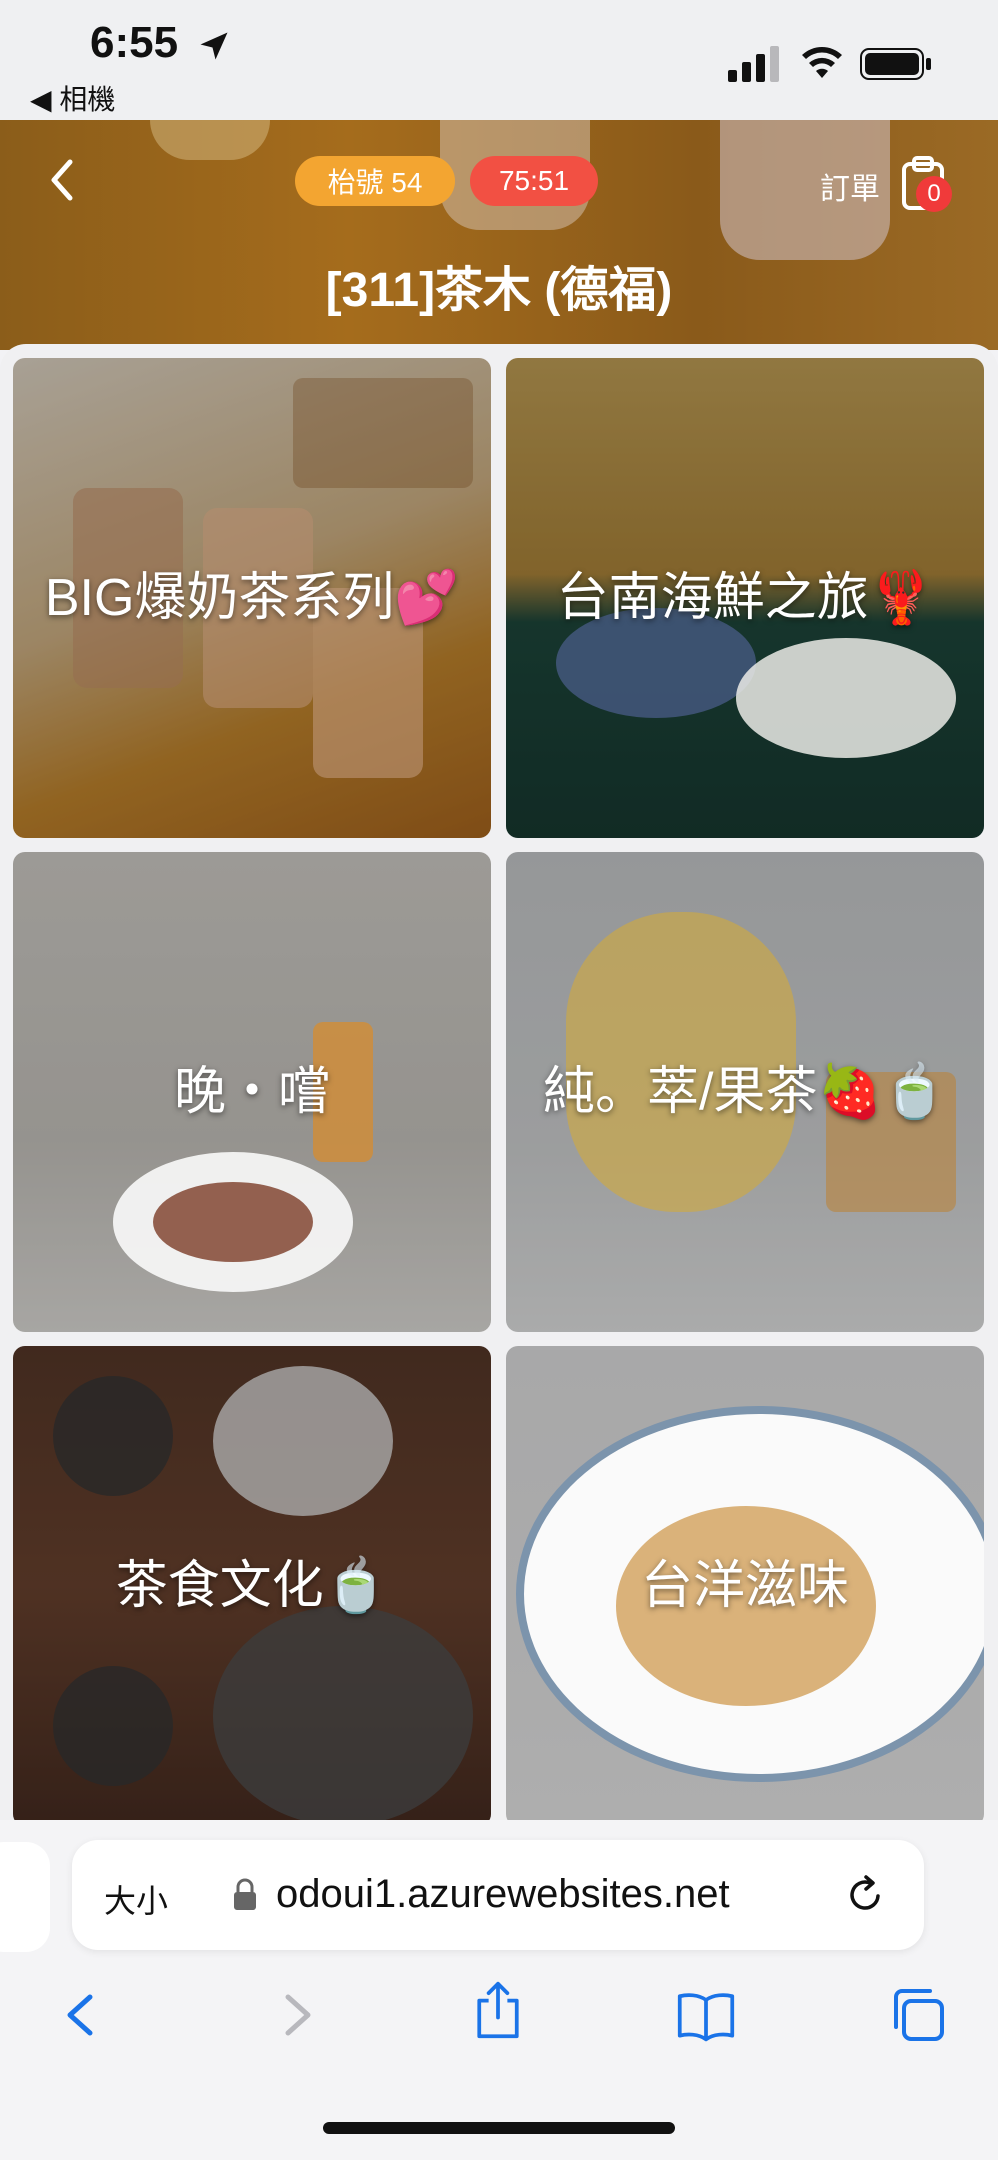 Image resolution: width=998 pixels, height=2160 pixels. What do you see at coordinates (744, 1586) in the screenshot?
I see `category-label: 台洋滋味` at bounding box center [744, 1586].